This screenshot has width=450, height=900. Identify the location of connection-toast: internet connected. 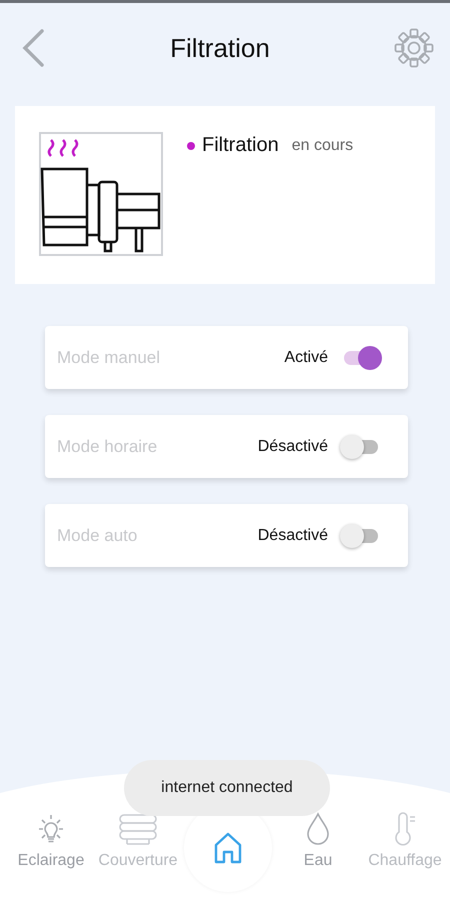
(227, 788).